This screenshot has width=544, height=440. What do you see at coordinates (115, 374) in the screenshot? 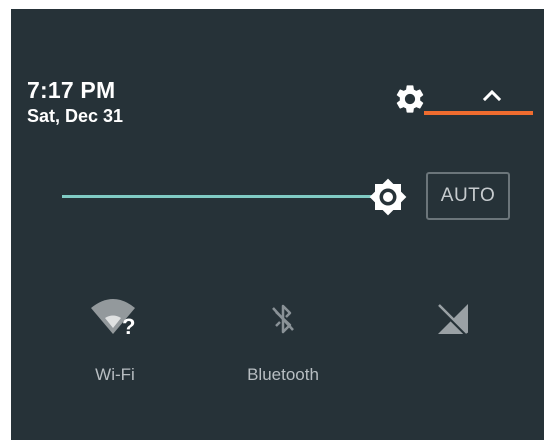
I see `tile-wifi-label: Wi-Fi` at bounding box center [115, 374].